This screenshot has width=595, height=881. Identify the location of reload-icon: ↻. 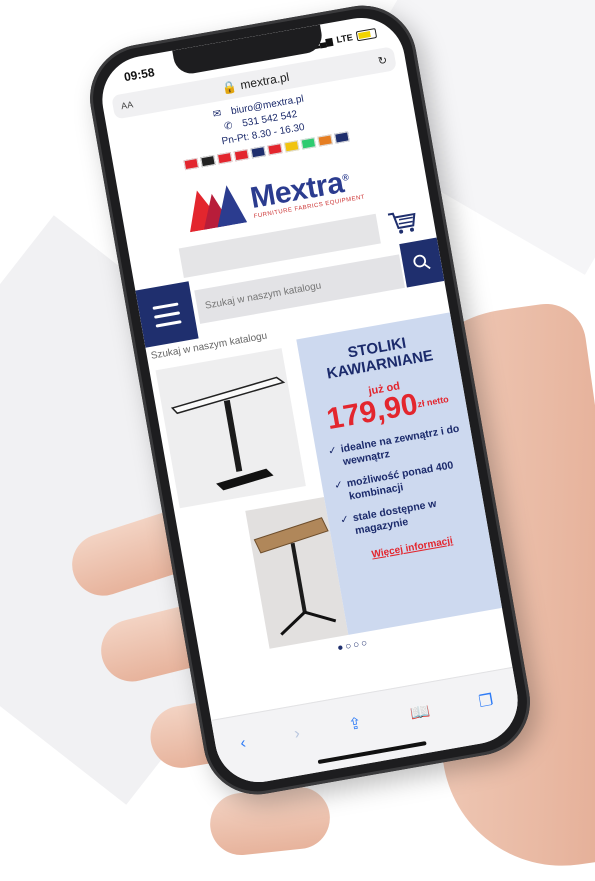
(382, 60).